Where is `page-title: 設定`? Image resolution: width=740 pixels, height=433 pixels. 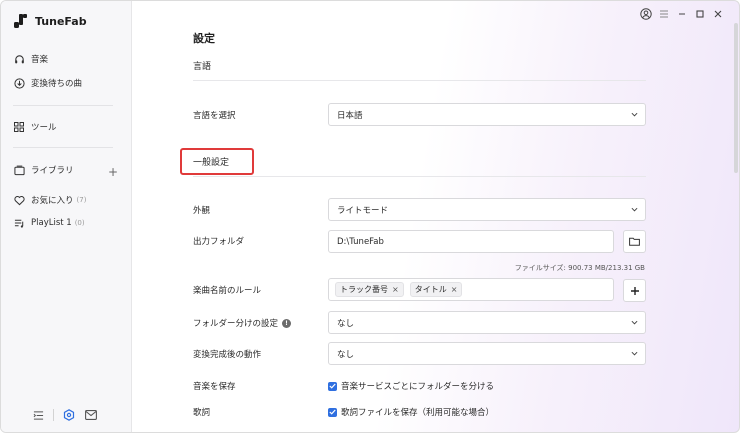
page-title: 設定 is located at coordinates (204, 38).